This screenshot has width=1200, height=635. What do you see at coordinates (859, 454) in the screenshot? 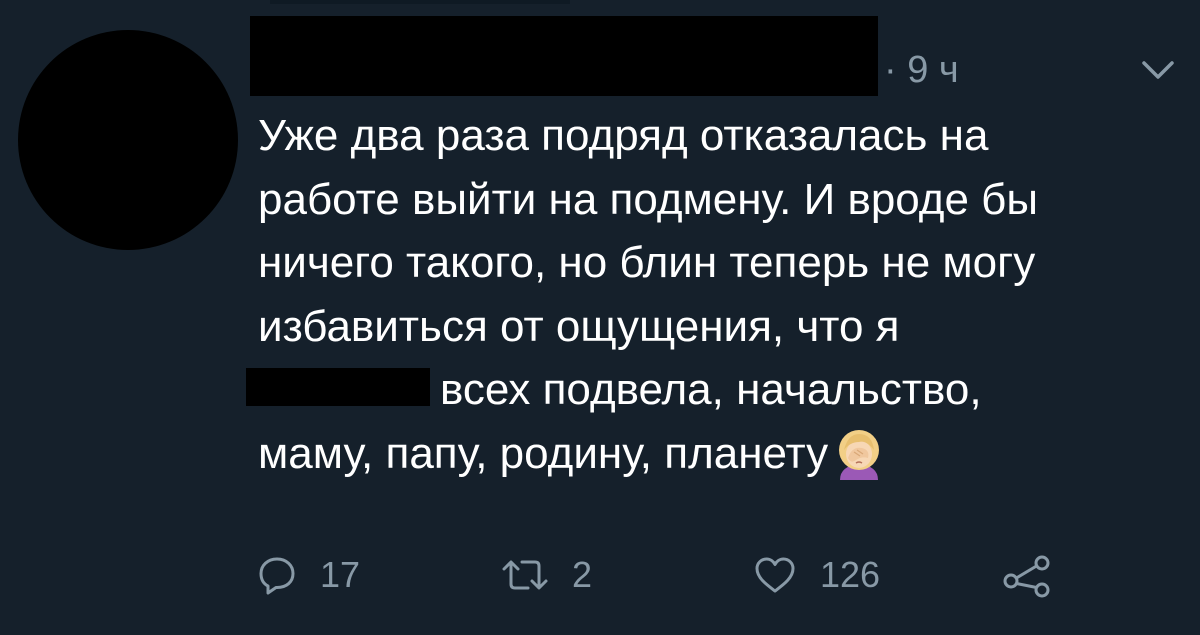
I see `face-palm-emoji` at bounding box center [859, 454].